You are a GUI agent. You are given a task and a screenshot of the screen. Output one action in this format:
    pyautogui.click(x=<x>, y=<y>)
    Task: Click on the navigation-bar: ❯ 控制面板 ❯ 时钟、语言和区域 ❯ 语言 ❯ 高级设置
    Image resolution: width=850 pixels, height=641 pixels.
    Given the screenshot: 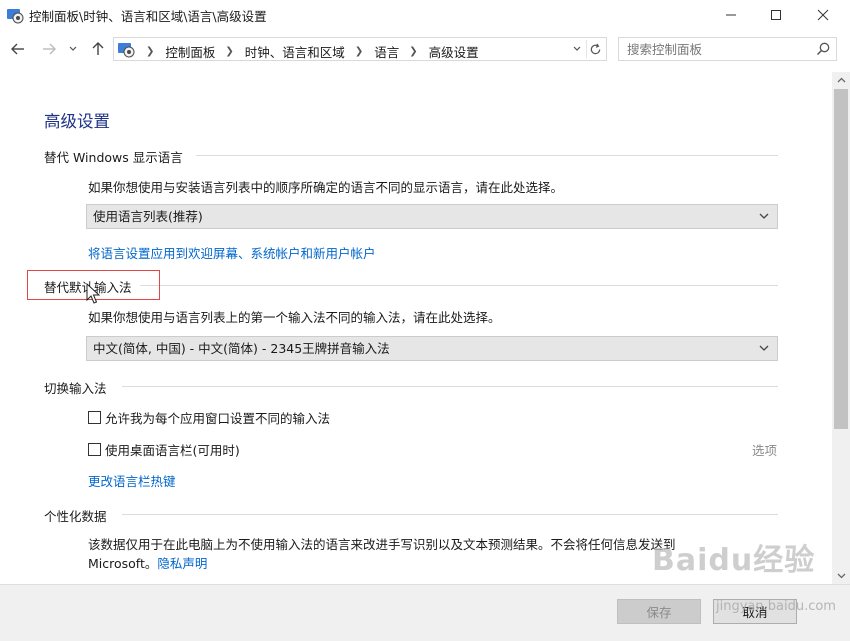 What is the action you would take?
    pyautogui.click(x=425, y=49)
    